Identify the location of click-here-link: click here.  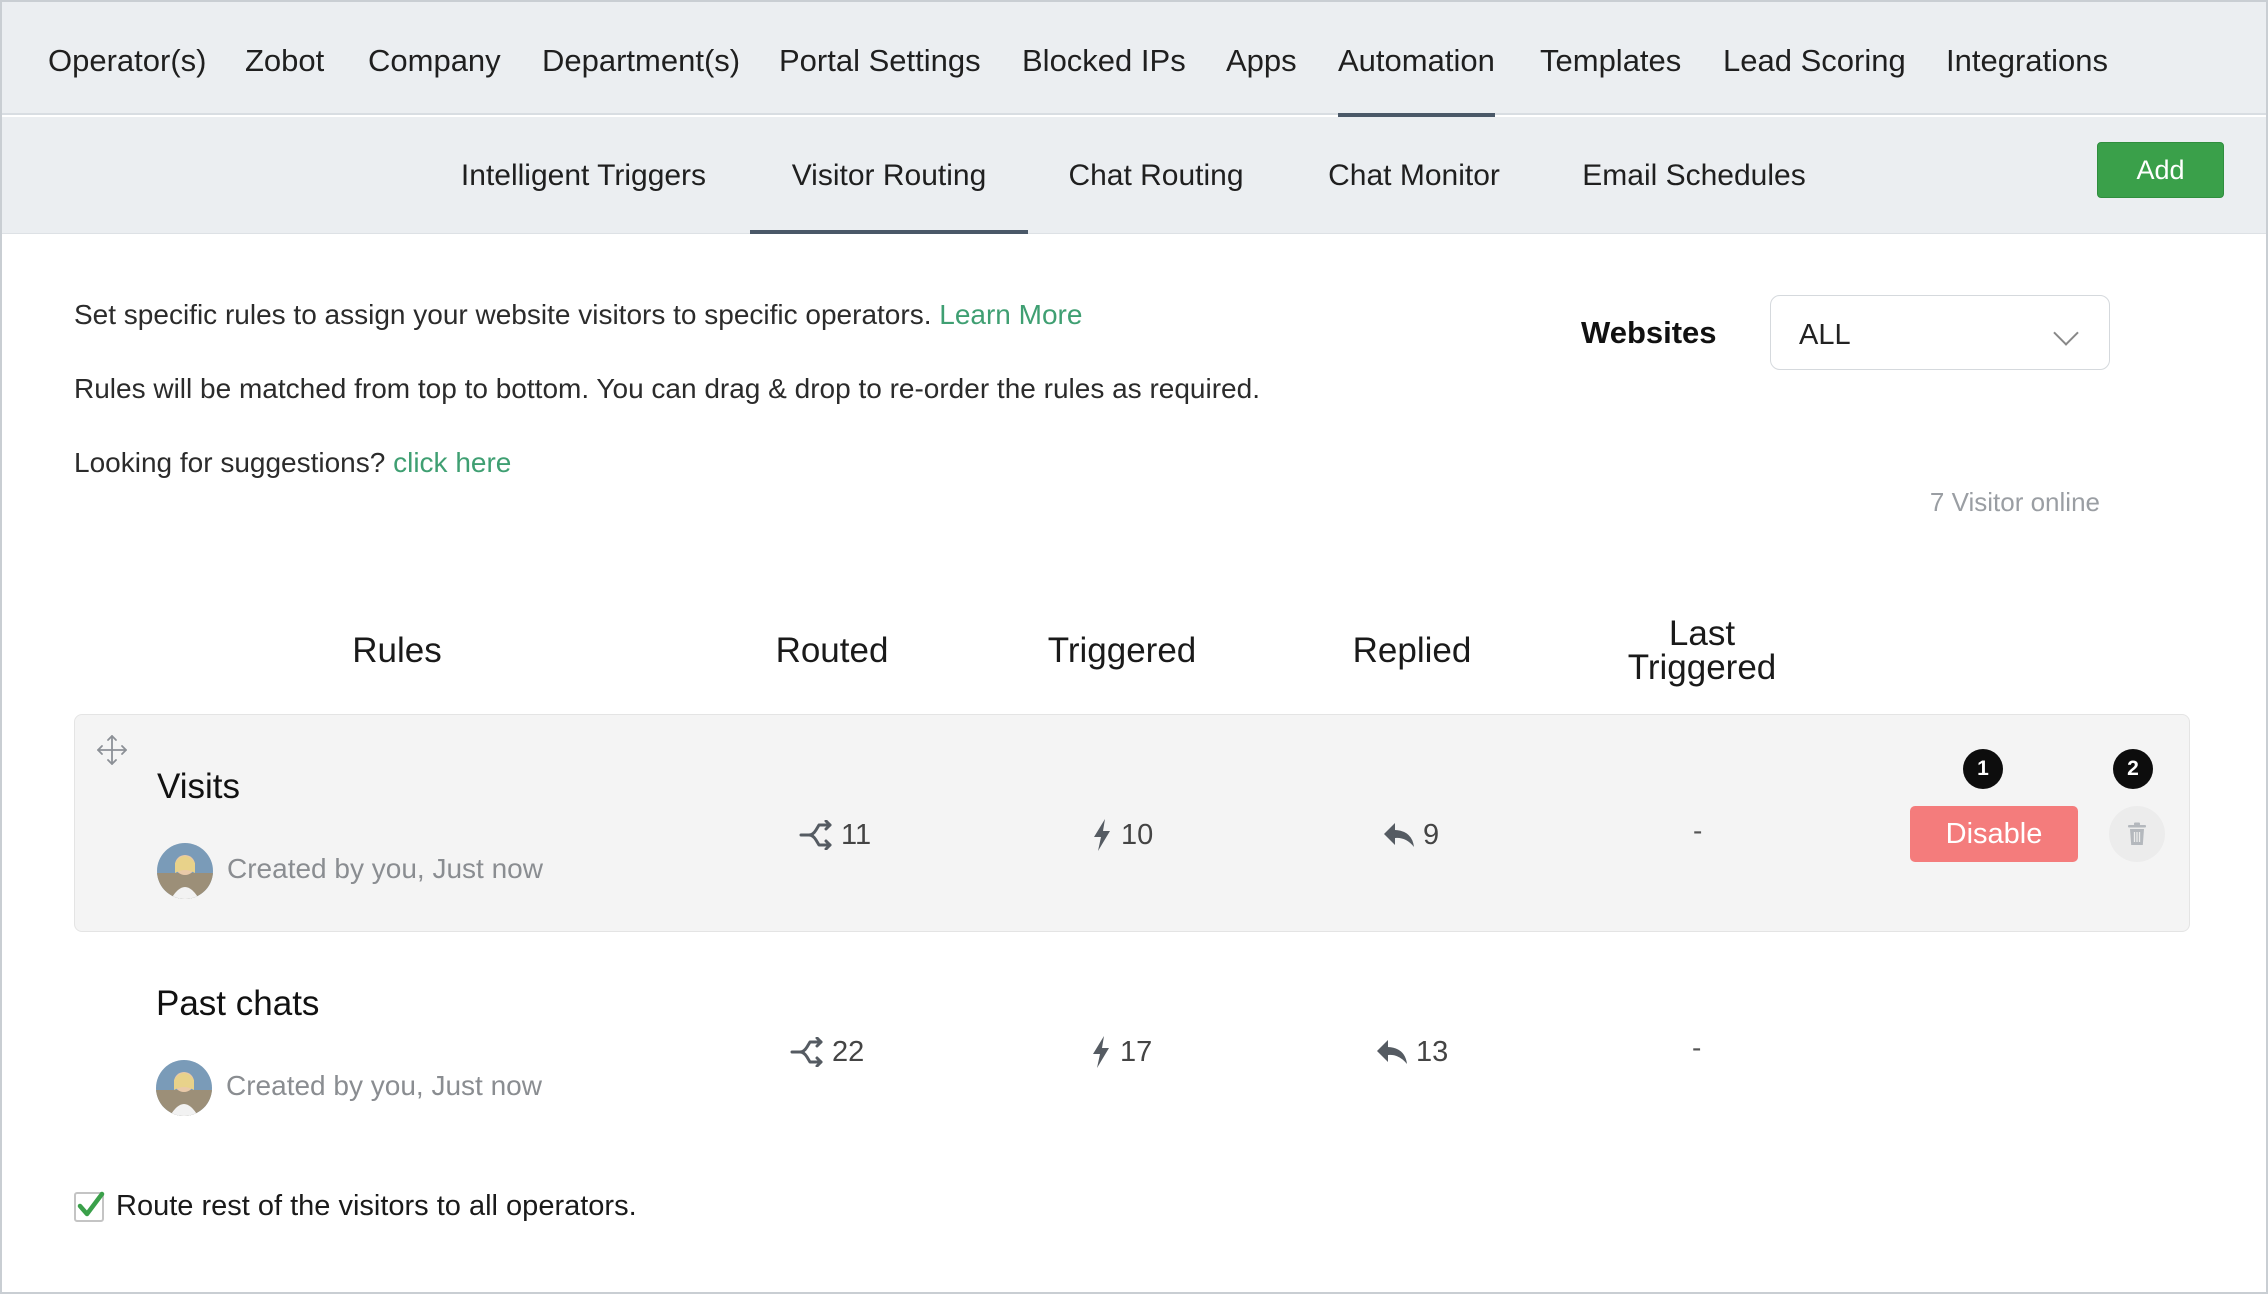
(452, 462).